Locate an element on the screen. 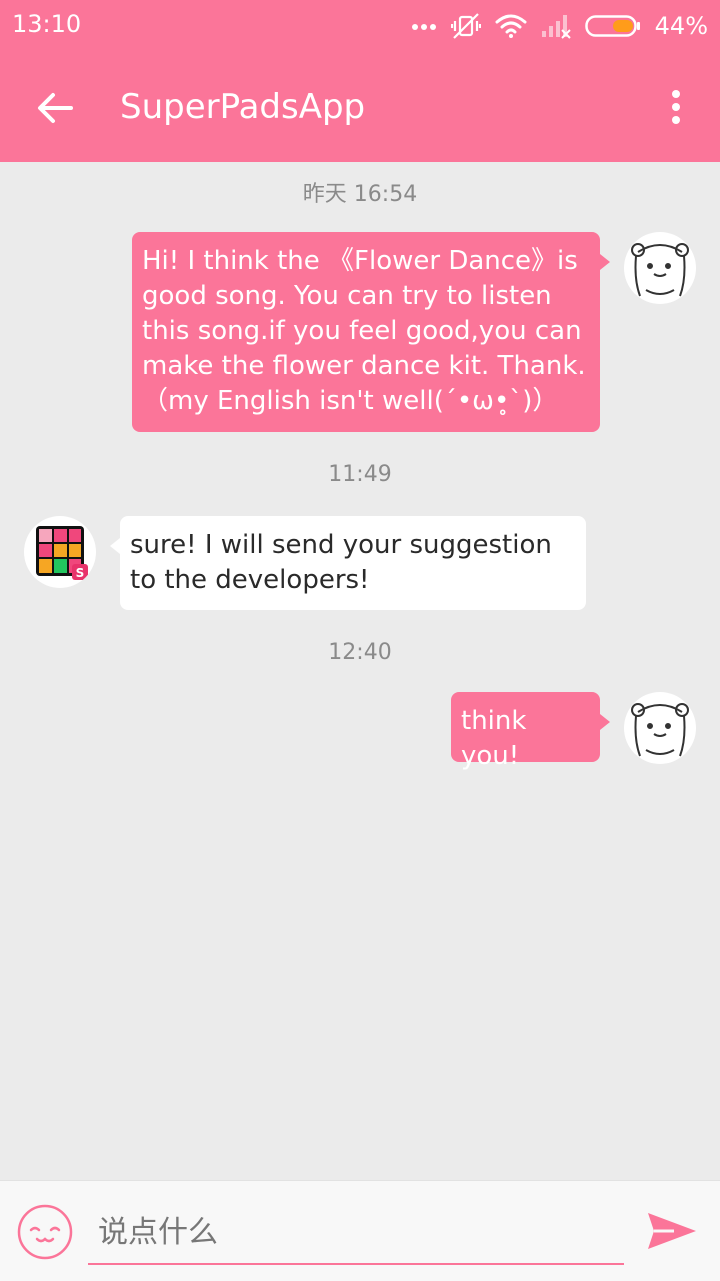 This screenshot has height=1281, width=720. message-bubble-outgoing: think you! is located at coordinates (530, 731).